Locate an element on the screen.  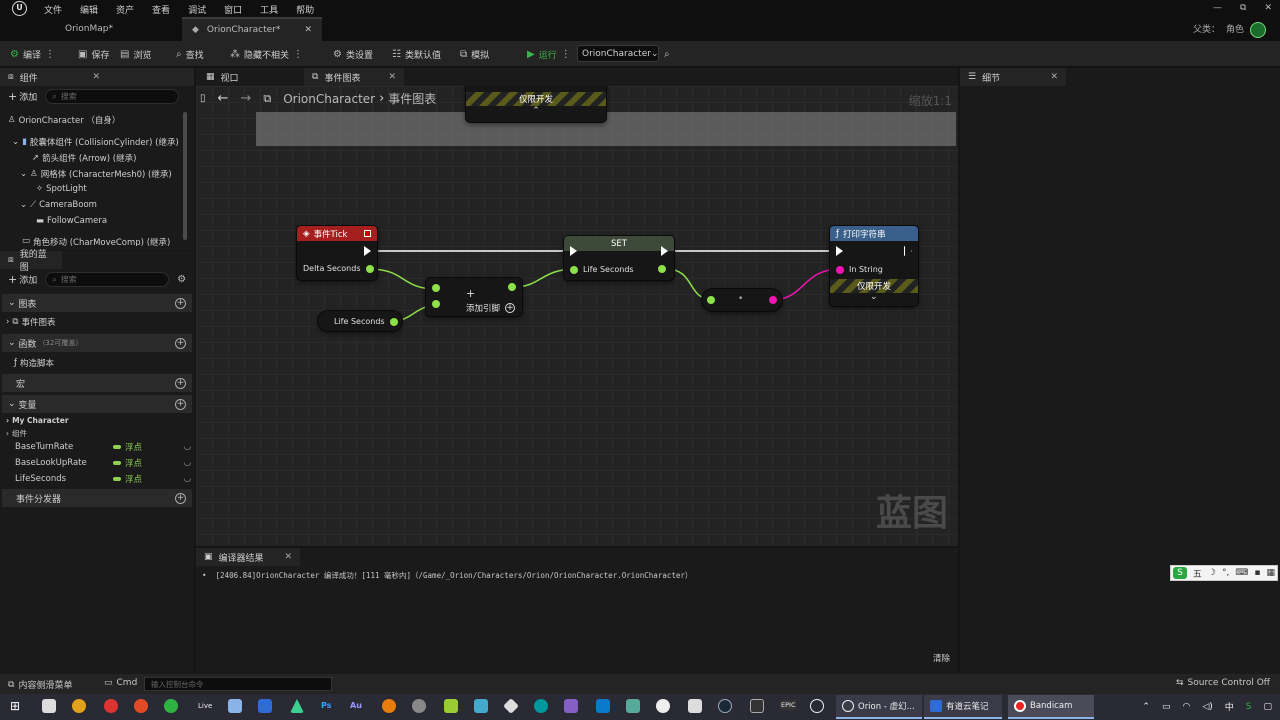
visual-studio-icon is located at coordinates (571, 706).